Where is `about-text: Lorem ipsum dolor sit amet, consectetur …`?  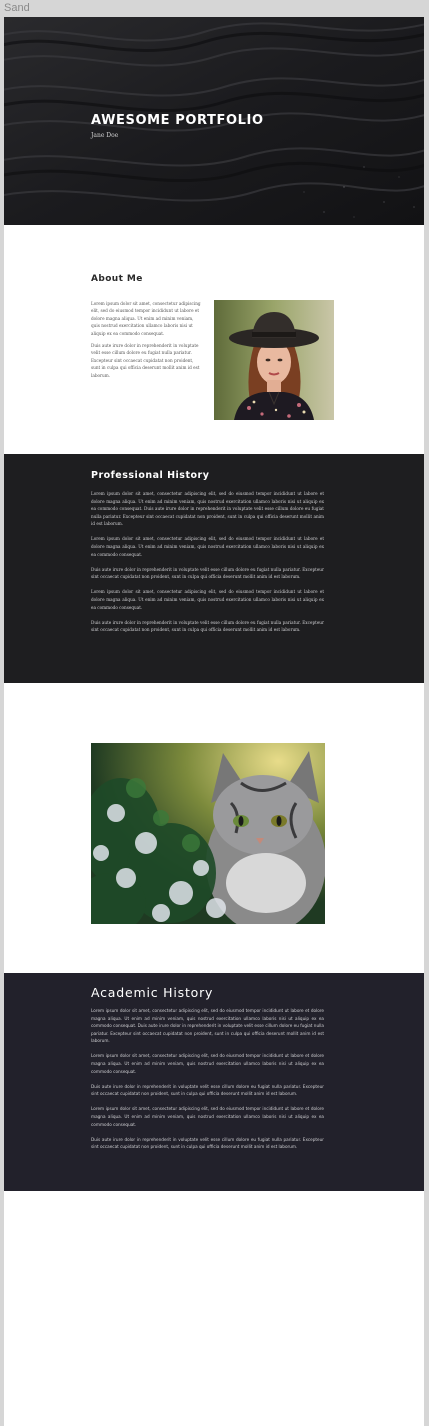
about-text: Lorem ipsum dolor sit amet, consectetur … is located at coordinates (146, 342).